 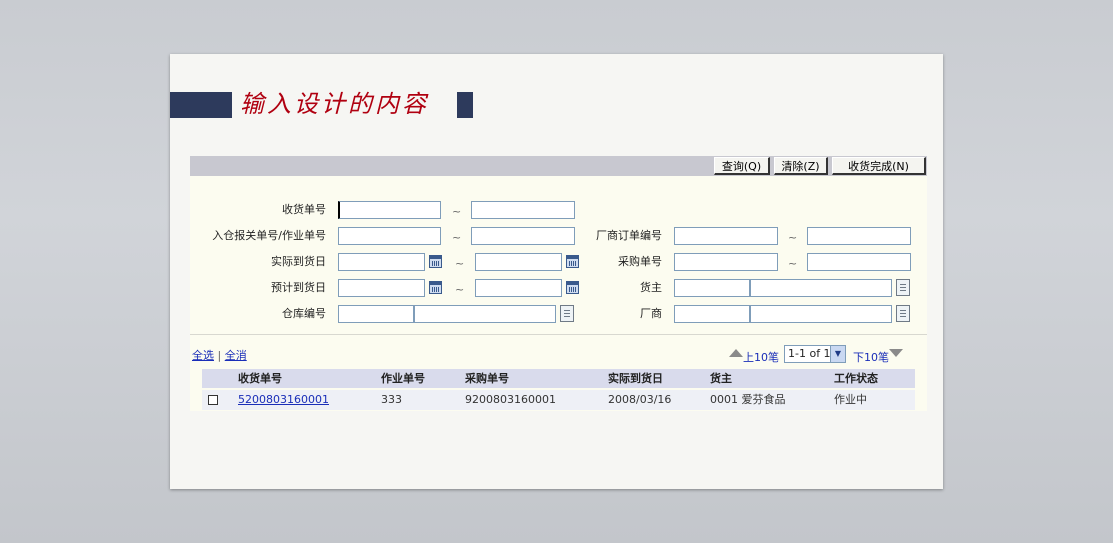 I want to click on planned-date-label: 预计到货日, so click(x=298, y=287).